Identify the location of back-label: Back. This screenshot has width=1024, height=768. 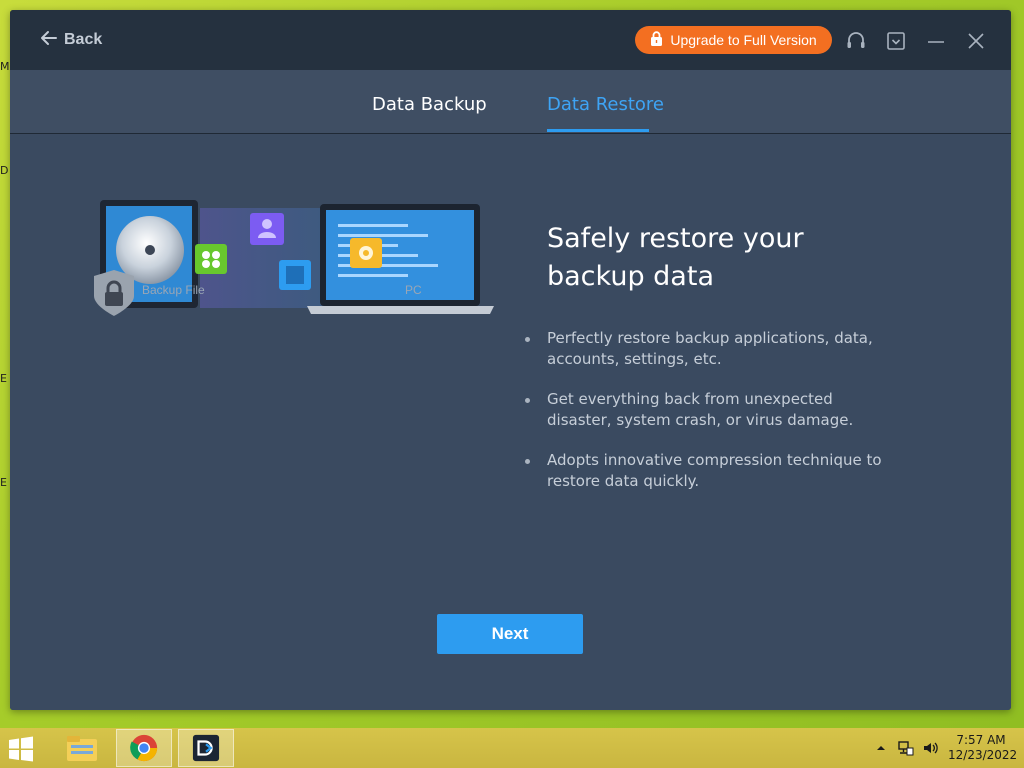
(83, 39).